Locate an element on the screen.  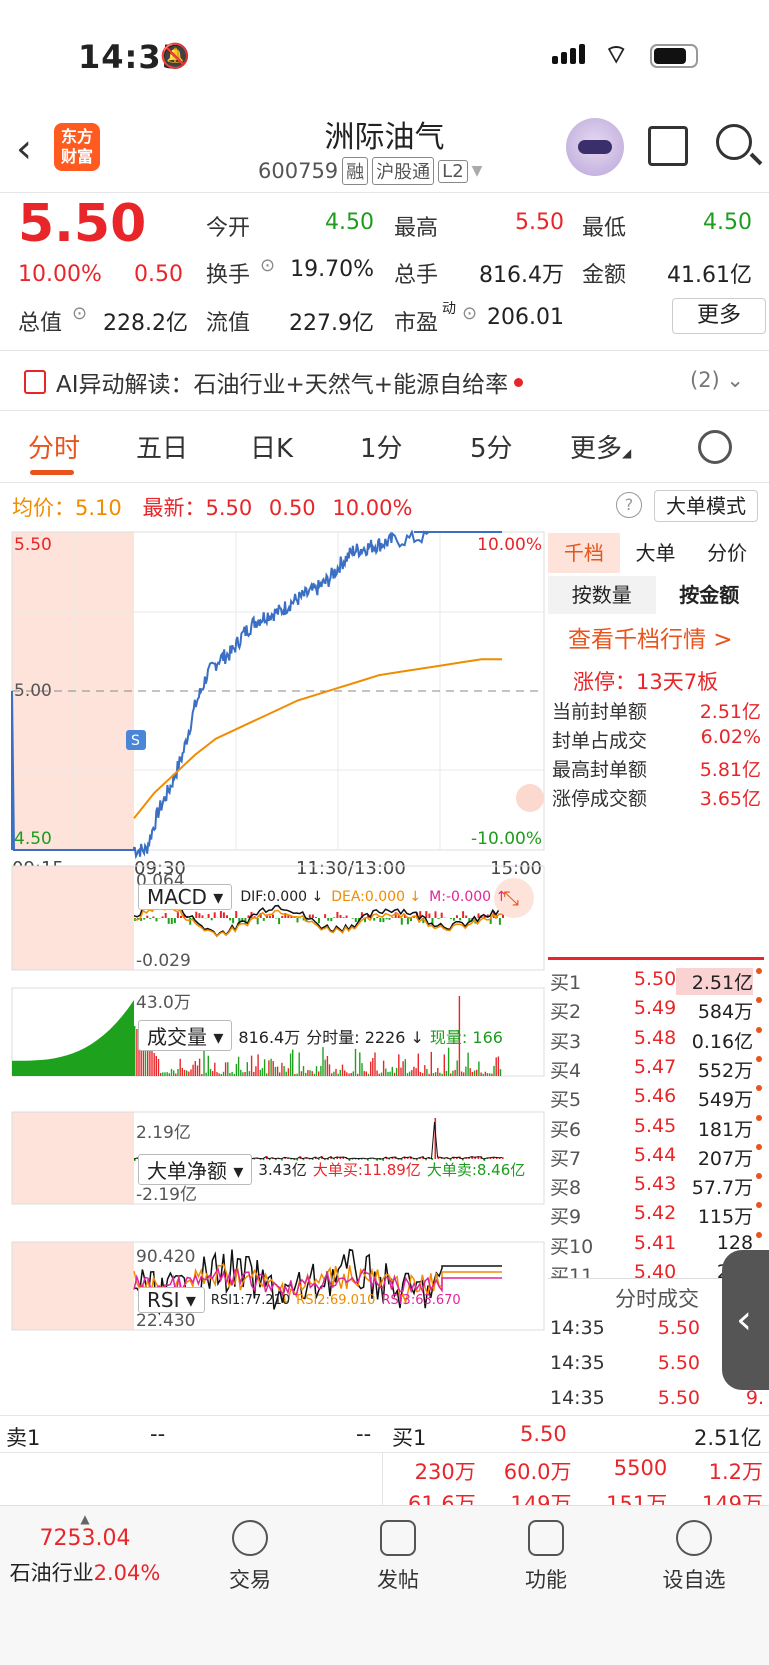
assistant-robot-icon is located at coordinates (595, 147).